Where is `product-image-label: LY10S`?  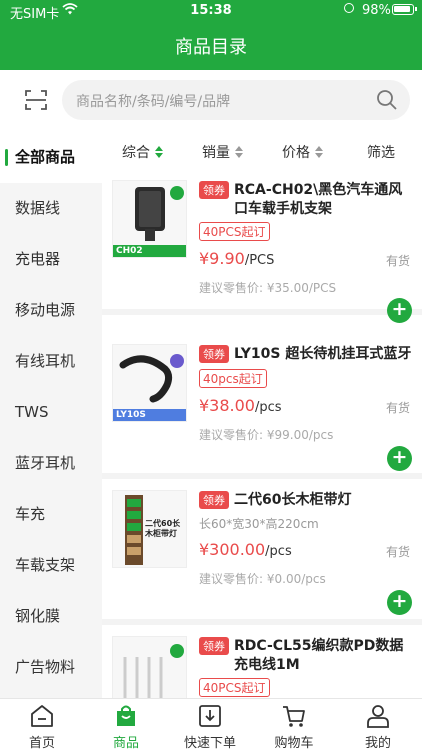 product-image-label: LY10S is located at coordinates (131, 415).